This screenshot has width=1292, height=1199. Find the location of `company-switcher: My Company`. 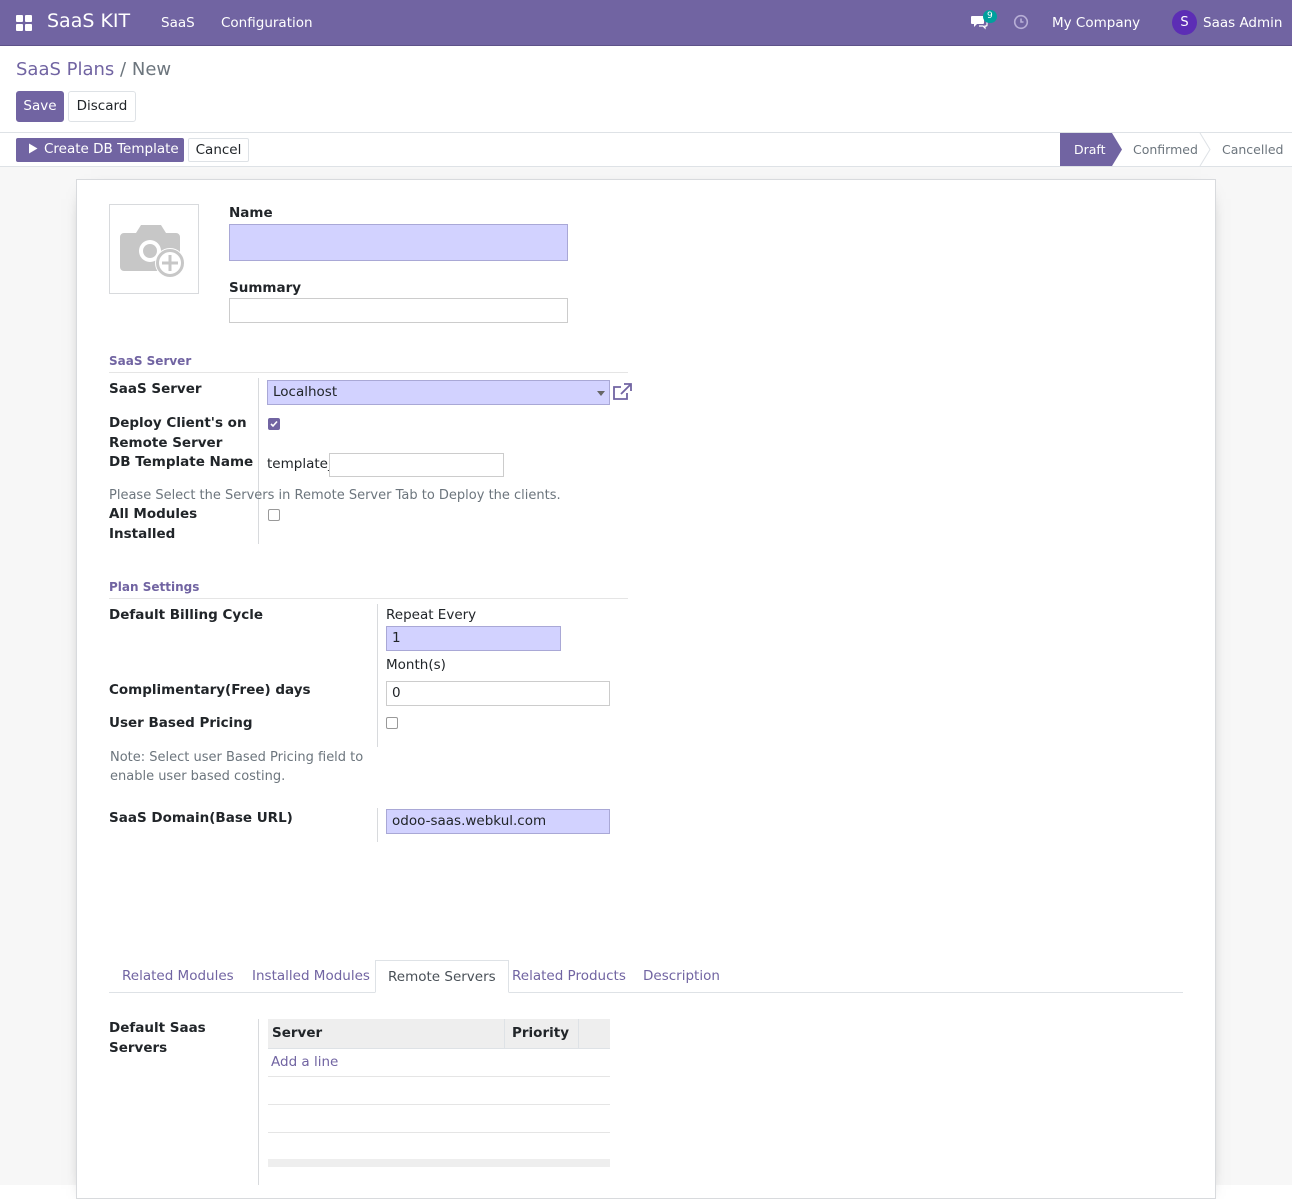

company-switcher: My Company is located at coordinates (1096, 23).